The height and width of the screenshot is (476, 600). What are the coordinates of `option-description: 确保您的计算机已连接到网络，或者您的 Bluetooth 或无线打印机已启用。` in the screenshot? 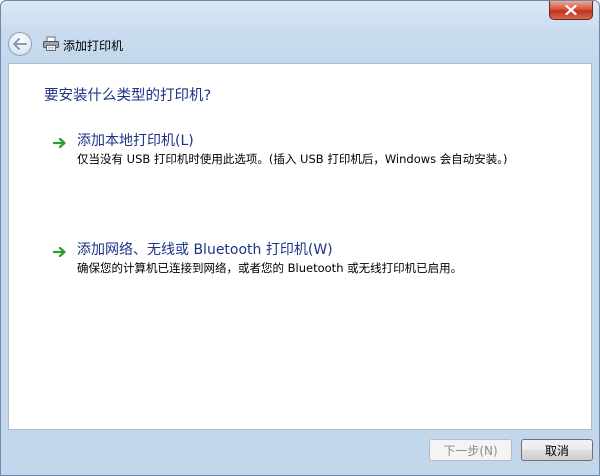 It's located at (270, 268).